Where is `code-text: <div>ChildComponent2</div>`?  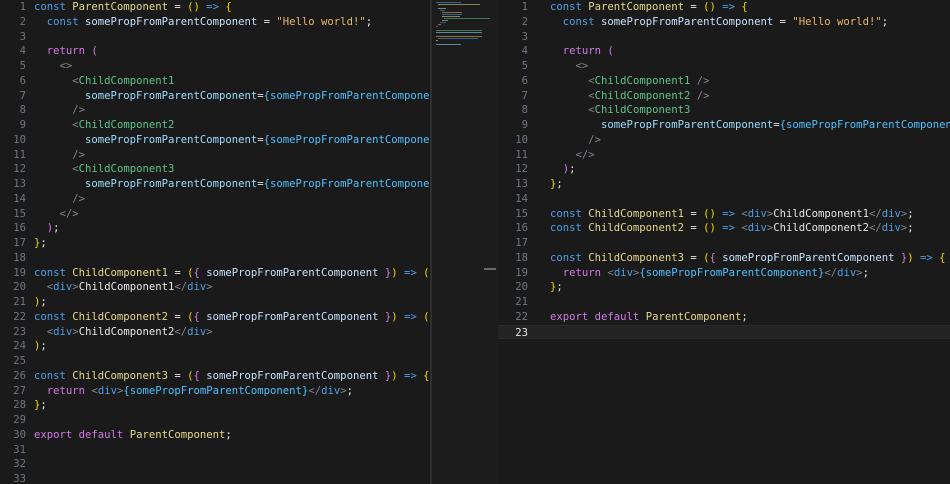
code-text: <div>ChildComponent2</div> is located at coordinates (123, 332).